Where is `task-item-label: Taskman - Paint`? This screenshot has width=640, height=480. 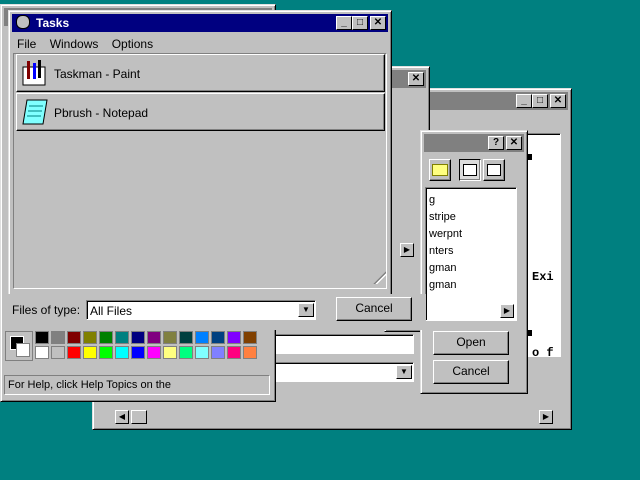 task-item-label: Taskman - Paint is located at coordinates (97, 74).